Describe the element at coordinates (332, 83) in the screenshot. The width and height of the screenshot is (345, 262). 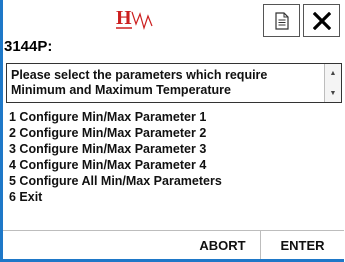
I see `prompt-scrollbar: ▲ ▼` at that location.